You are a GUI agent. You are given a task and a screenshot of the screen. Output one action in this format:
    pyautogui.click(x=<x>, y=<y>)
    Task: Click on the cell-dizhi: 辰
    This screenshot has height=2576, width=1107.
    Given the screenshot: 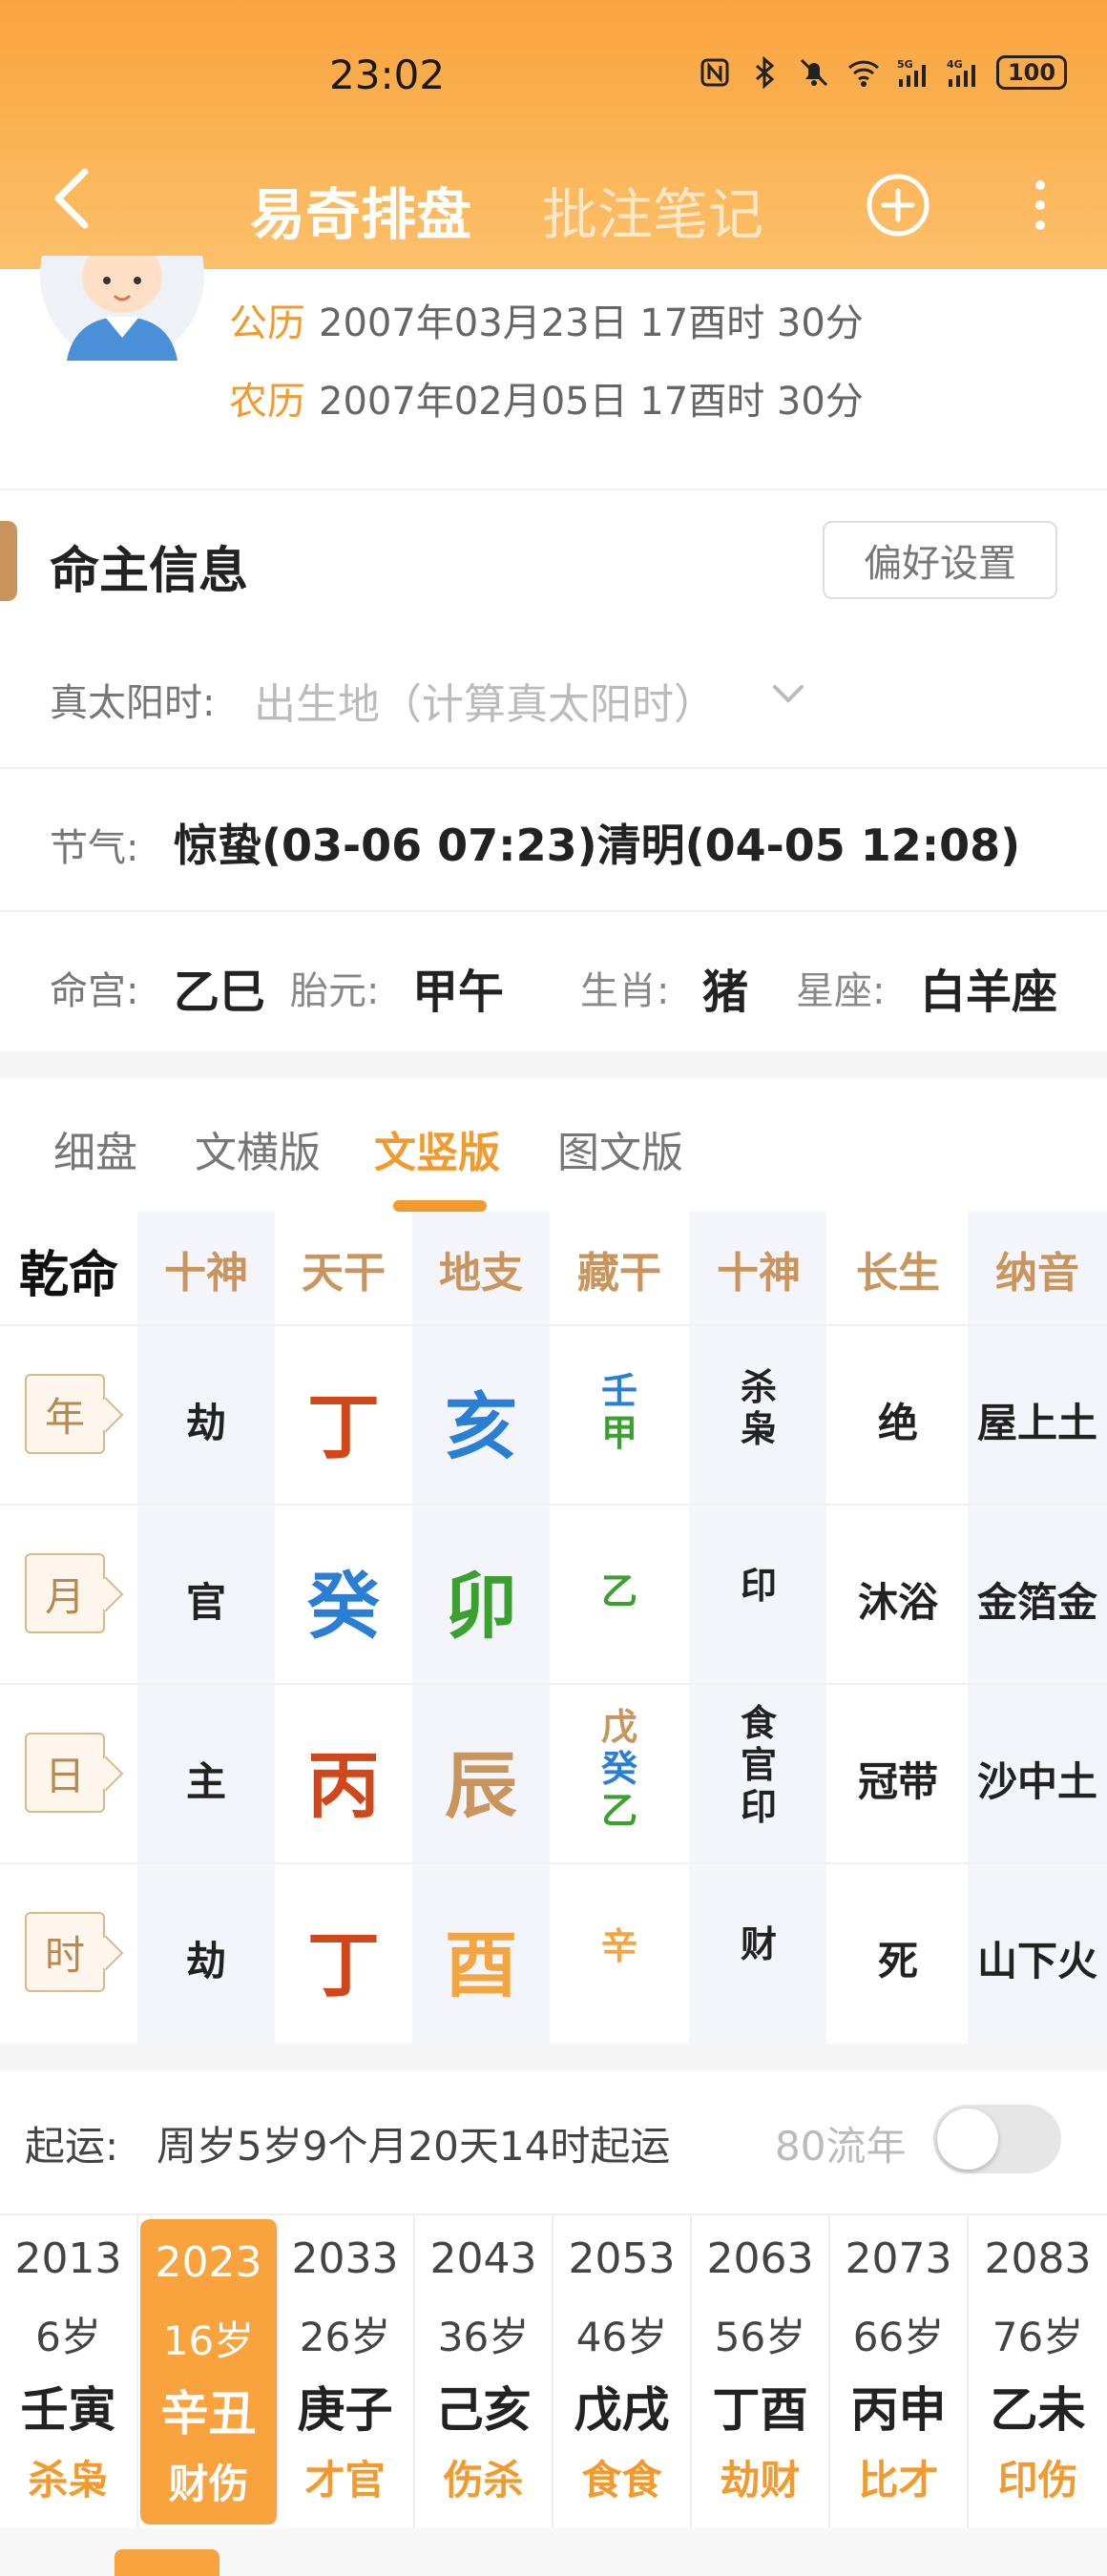 What is the action you would take?
    pyautogui.click(x=481, y=1779)
    